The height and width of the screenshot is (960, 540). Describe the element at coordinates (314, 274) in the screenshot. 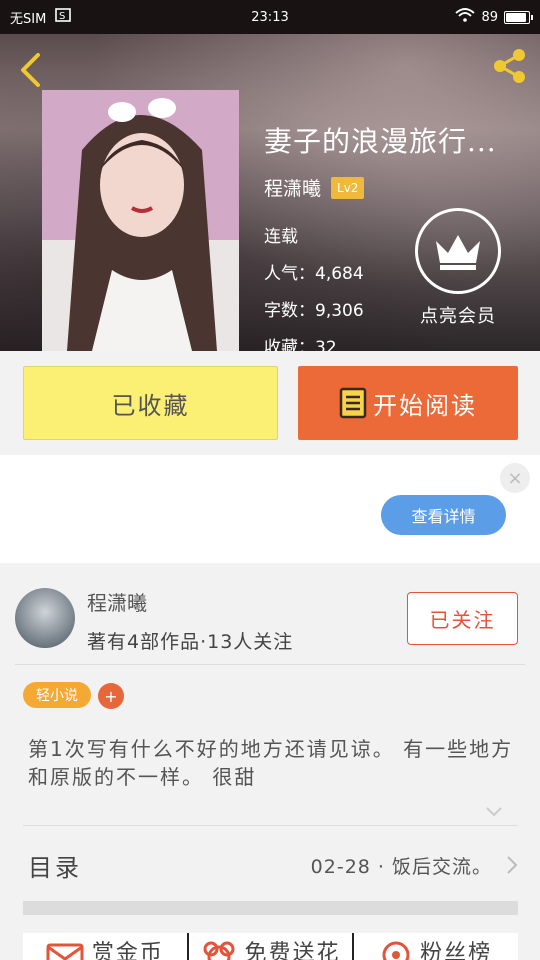

I see `popularity-stat: 人气：4,684` at that location.